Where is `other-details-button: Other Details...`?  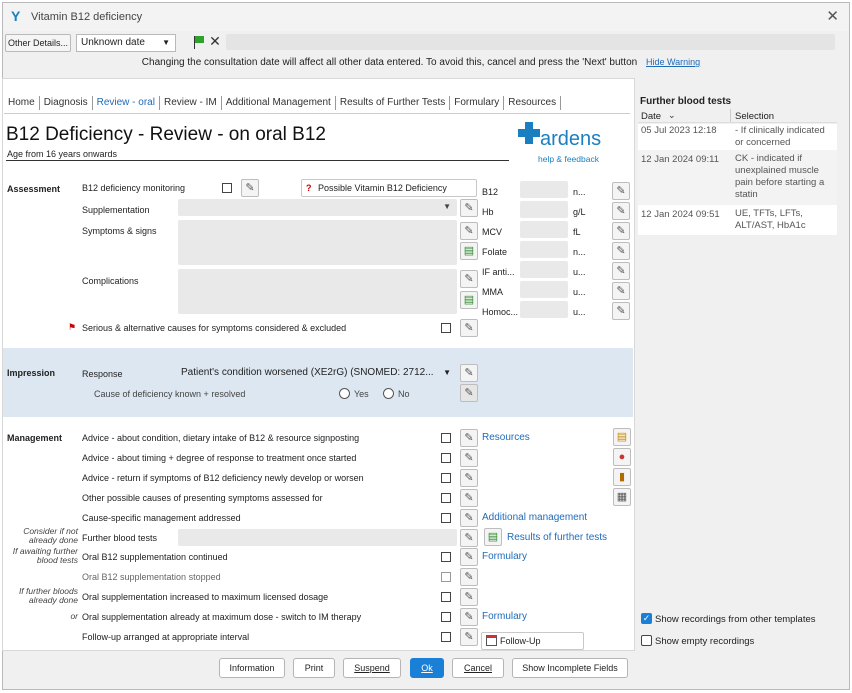
other-details-button: Other Details... is located at coordinates (38, 43).